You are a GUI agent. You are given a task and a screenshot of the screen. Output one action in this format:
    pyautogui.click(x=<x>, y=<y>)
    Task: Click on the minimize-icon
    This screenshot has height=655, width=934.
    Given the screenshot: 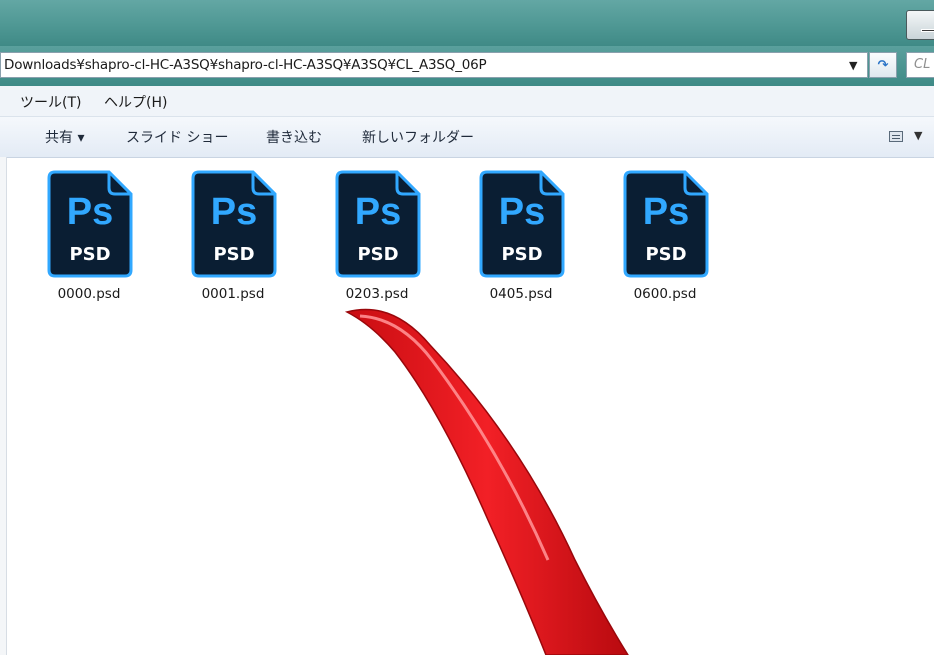 What is the action you would take?
    pyautogui.click(x=927, y=30)
    